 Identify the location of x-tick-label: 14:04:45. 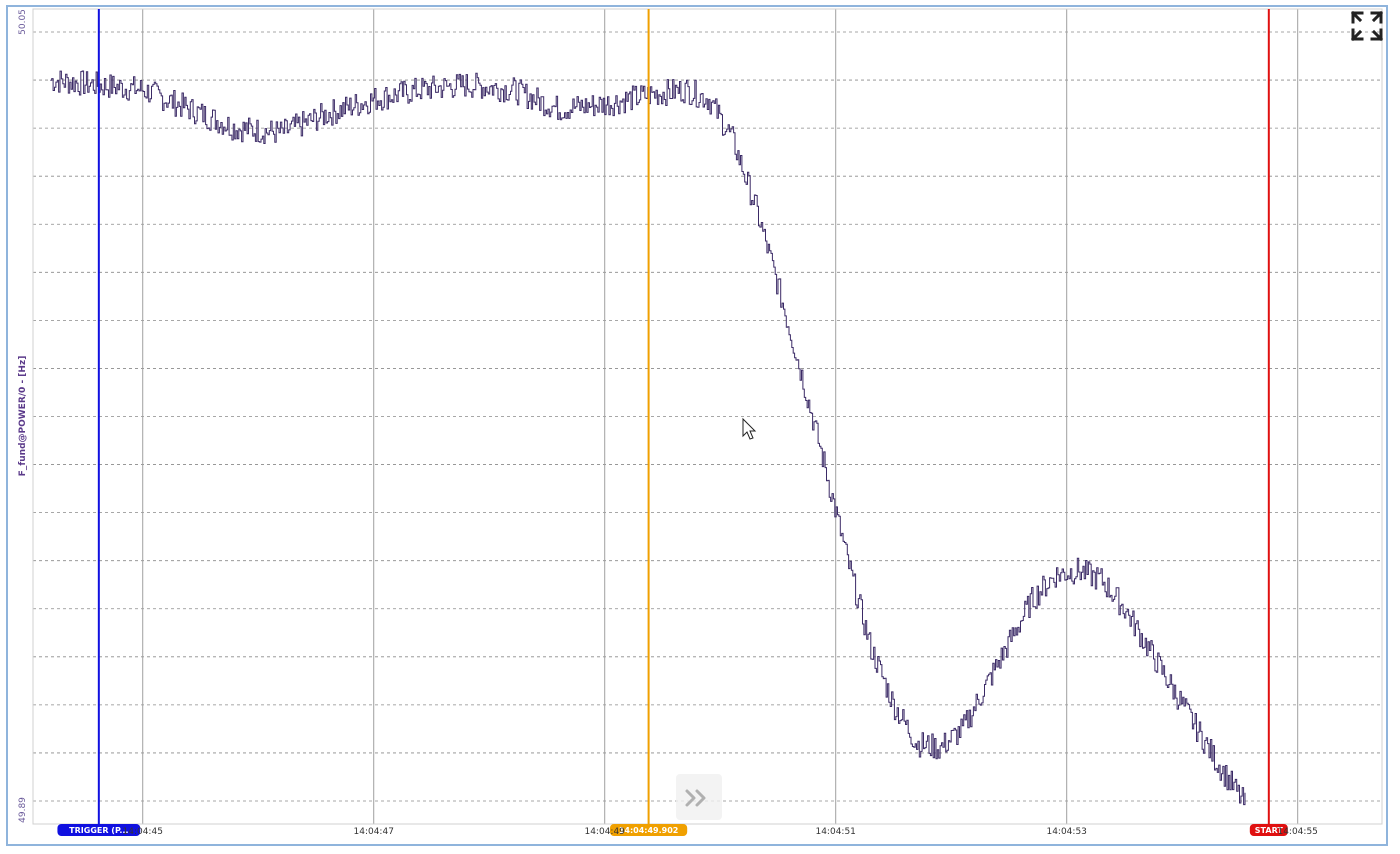
(143, 832).